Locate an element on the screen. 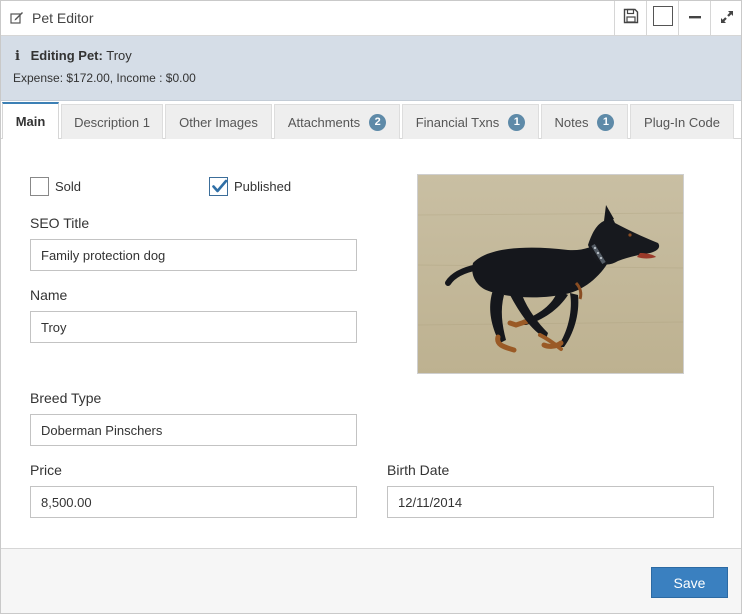 The image size is (742, 614). restore-button is located at coordinates (662, 18).